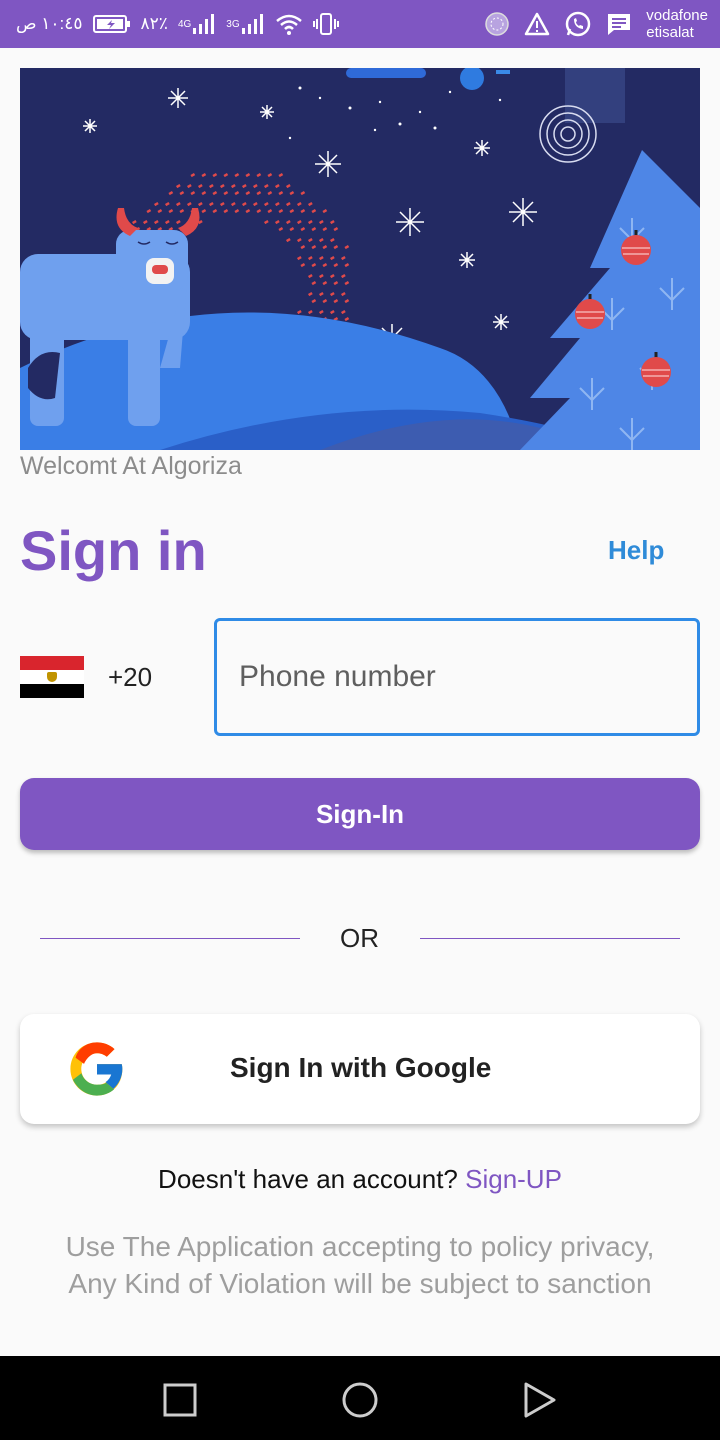 The height and width of the screenshot is (1440, 720). Describe the element at coordinates (130, 677) in the screenshot. I see `country-dial-code: +20` at that location.